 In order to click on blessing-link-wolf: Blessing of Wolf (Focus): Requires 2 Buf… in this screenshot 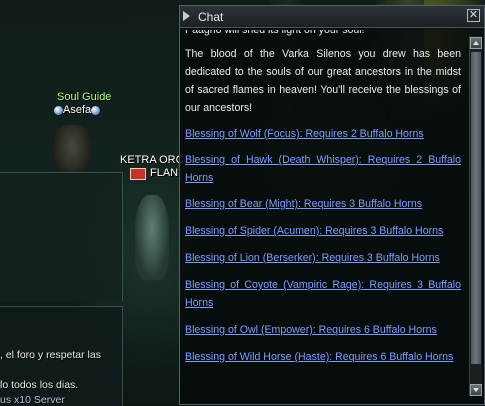, I will do `click(323, 134)`.